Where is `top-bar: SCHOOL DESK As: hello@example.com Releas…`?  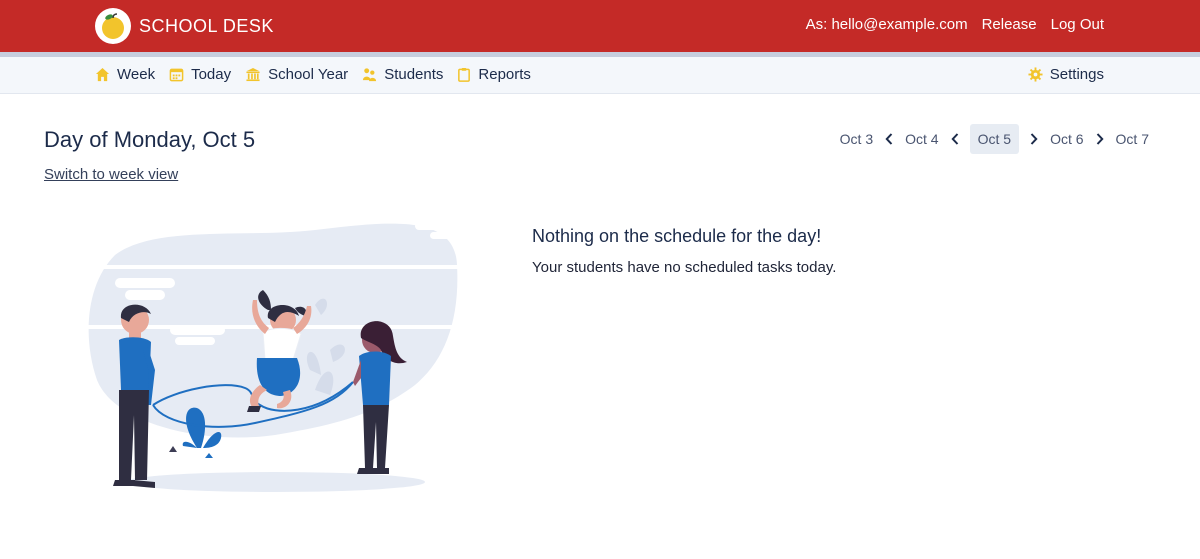 top-bar: SCHOOL DESK As: hello@example.com Releas… is located at coordinates (600, 26).